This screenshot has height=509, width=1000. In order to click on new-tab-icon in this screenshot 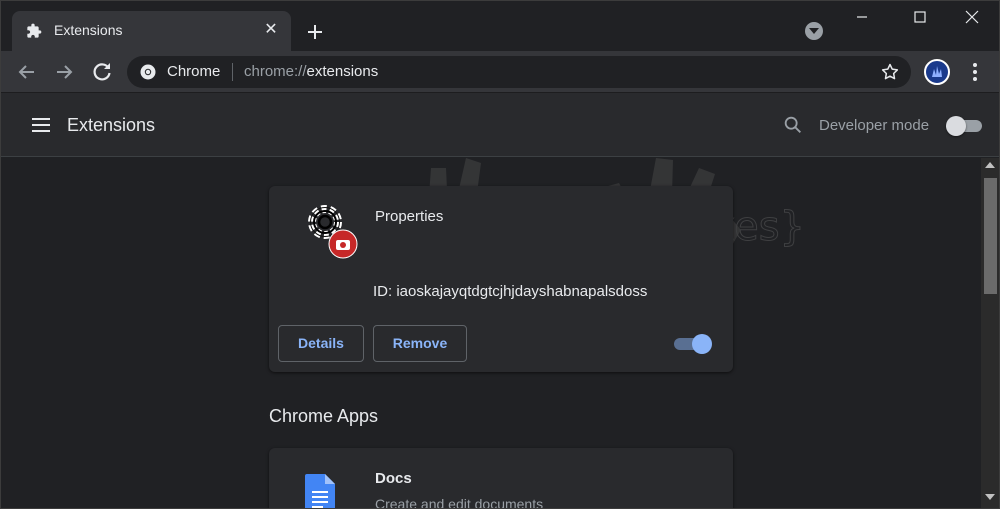, I will do `click(315, 32)`.